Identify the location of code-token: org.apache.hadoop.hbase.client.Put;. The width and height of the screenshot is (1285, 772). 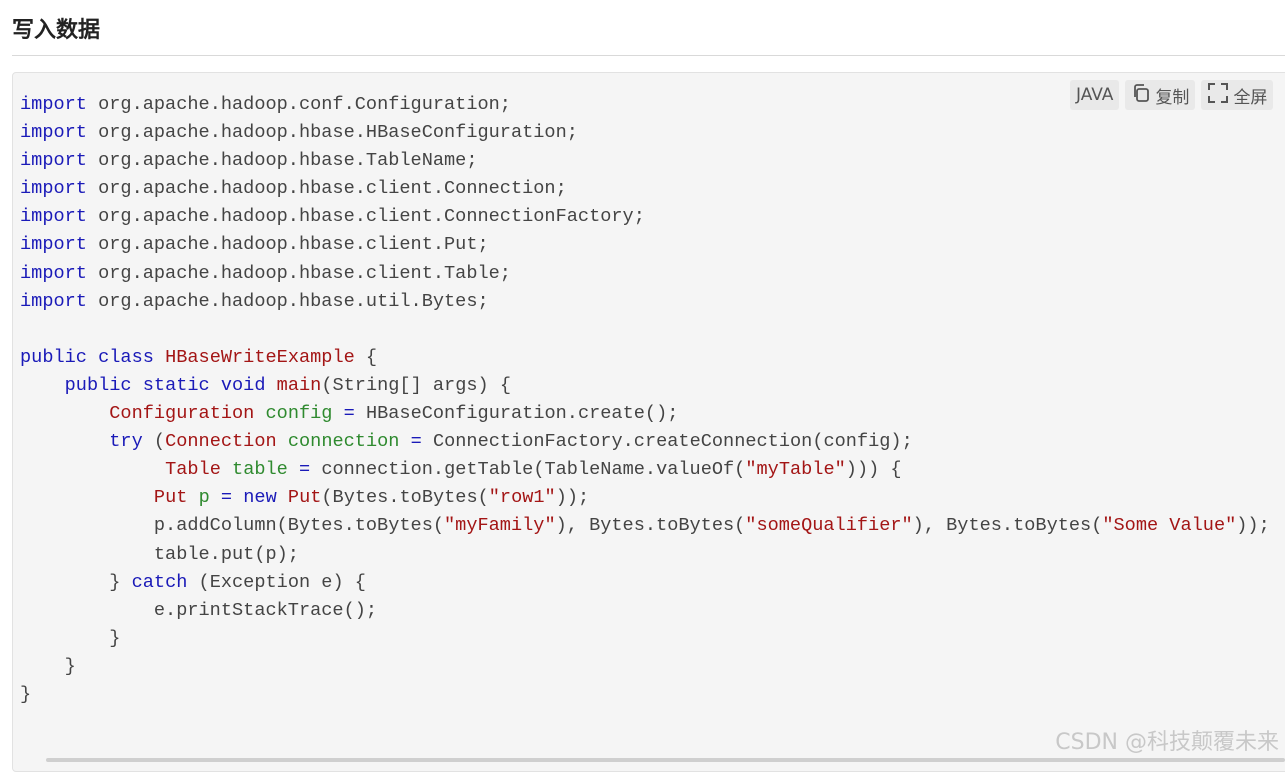
(287, 245).